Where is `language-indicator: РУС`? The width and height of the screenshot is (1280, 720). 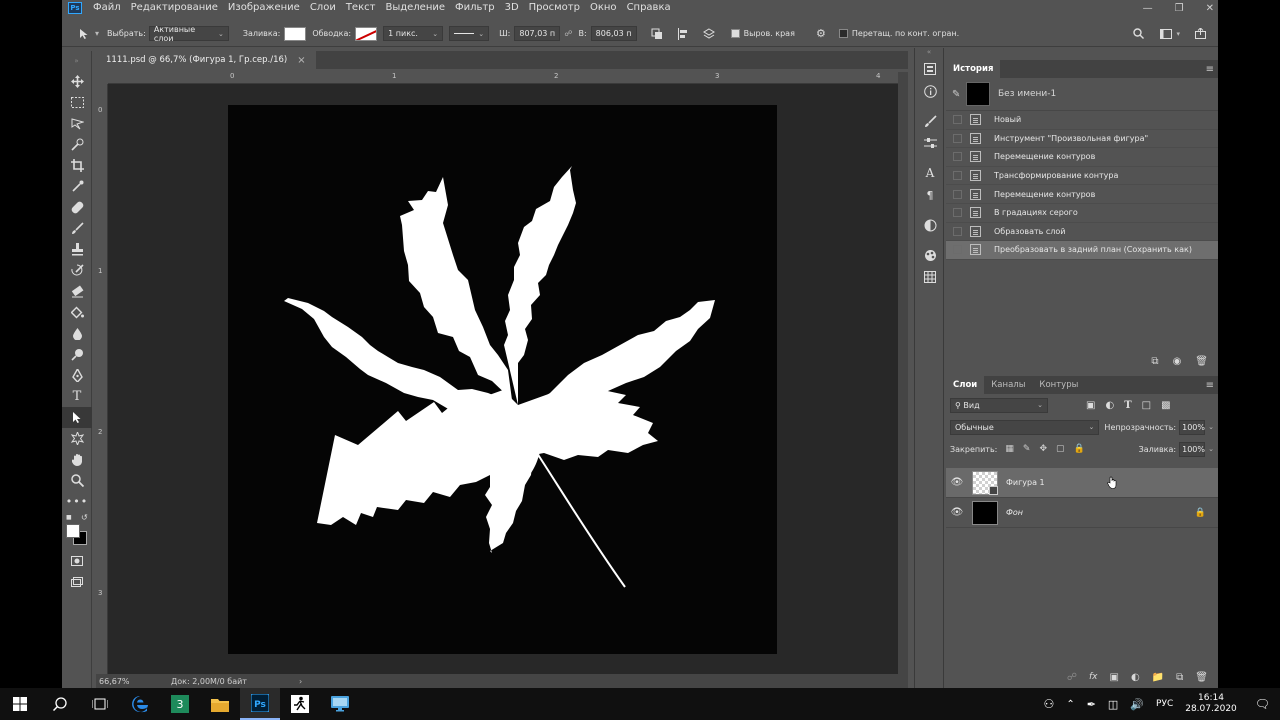 language-indicator: РУС is located at coordinates (1164, 704).